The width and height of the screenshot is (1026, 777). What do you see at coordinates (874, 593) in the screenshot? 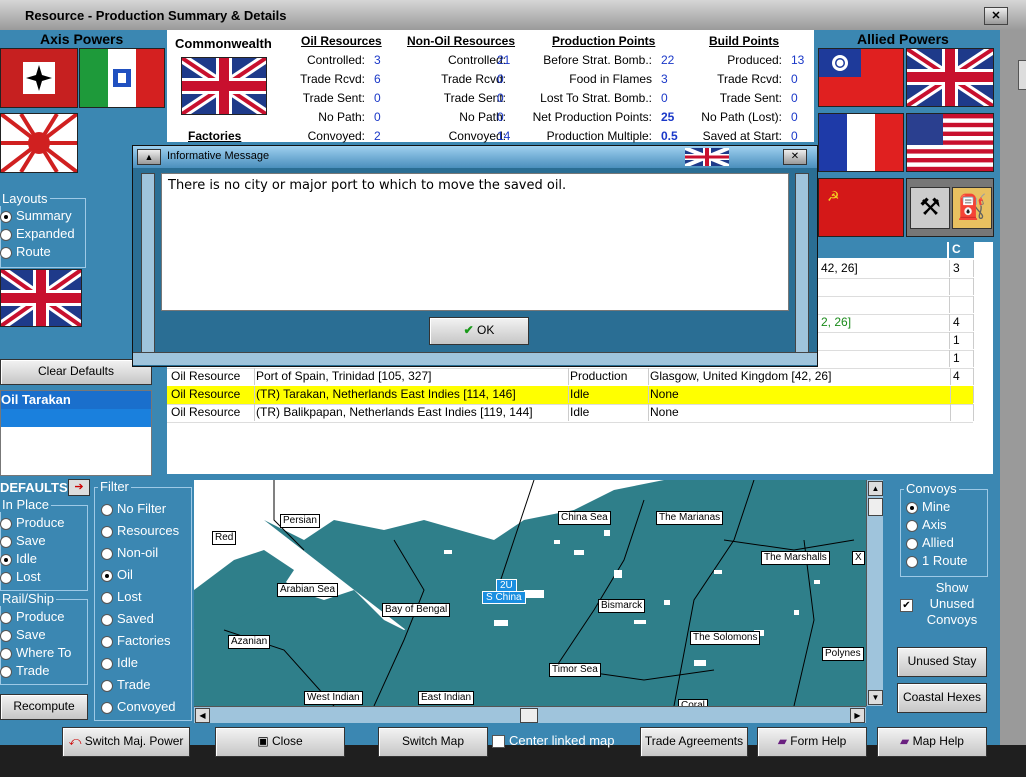
I see `map-vertical-scrollbar: ▲ ▼` at bounding box center [874, 593].